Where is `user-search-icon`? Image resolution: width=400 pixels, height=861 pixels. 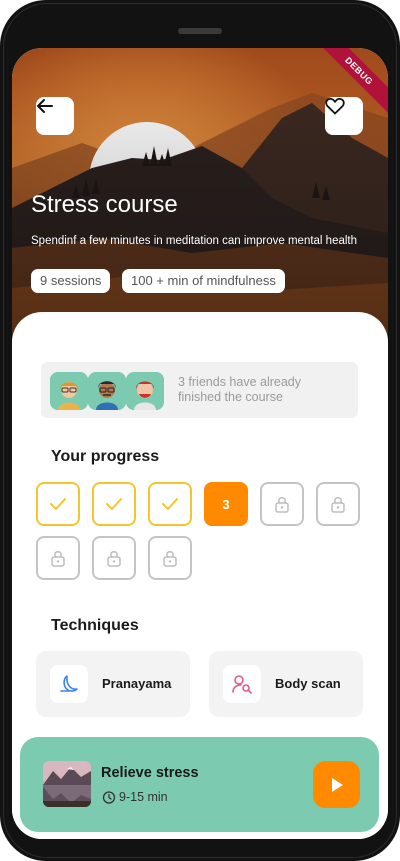 user-search-icon is located at coordinates (242, 684).